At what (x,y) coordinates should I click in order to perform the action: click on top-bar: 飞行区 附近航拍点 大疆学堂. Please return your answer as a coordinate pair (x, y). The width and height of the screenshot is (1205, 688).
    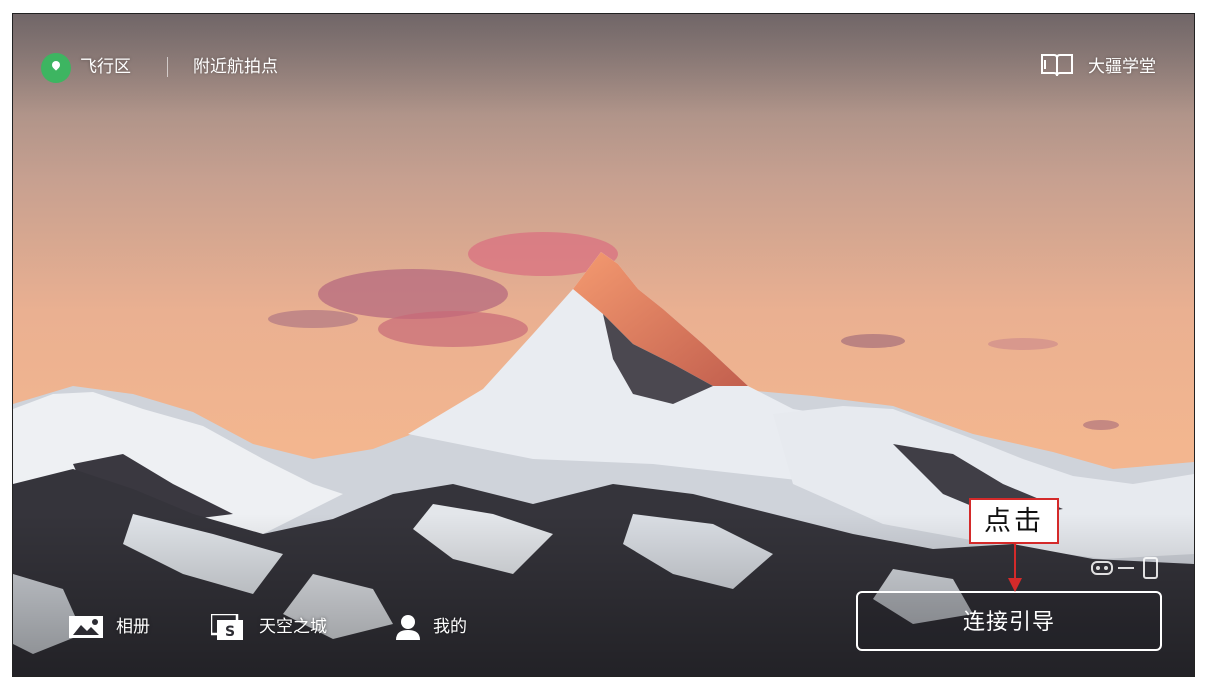
    Looking at the image, I should click on (603, 64).